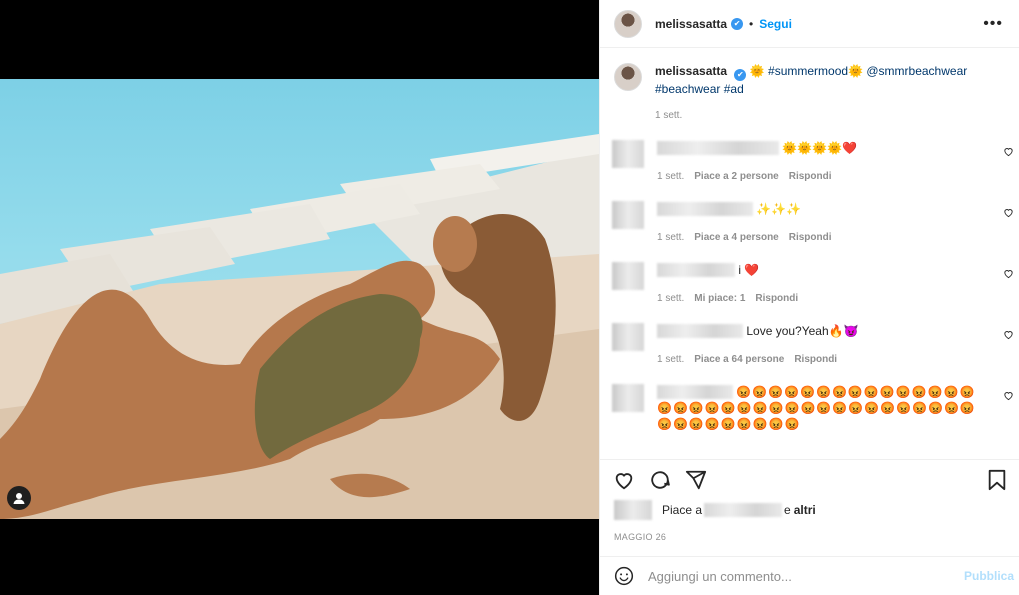 Image resolution: width=1019 pixels, height=595 pixels. Describe the element at coordinates (696, 480) in the screenshot. I see `share-icon` at that location.